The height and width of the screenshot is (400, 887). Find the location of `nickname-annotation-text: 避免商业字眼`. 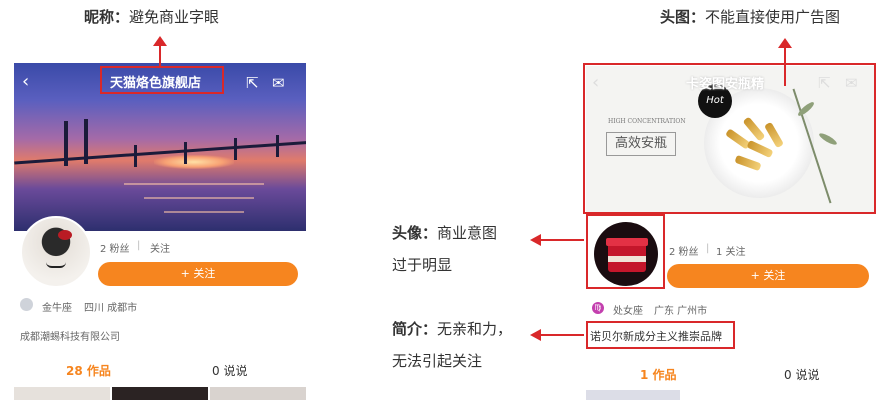

nickname-annotation-text: 避免商业字眼 is located at coordinates (174, 17).